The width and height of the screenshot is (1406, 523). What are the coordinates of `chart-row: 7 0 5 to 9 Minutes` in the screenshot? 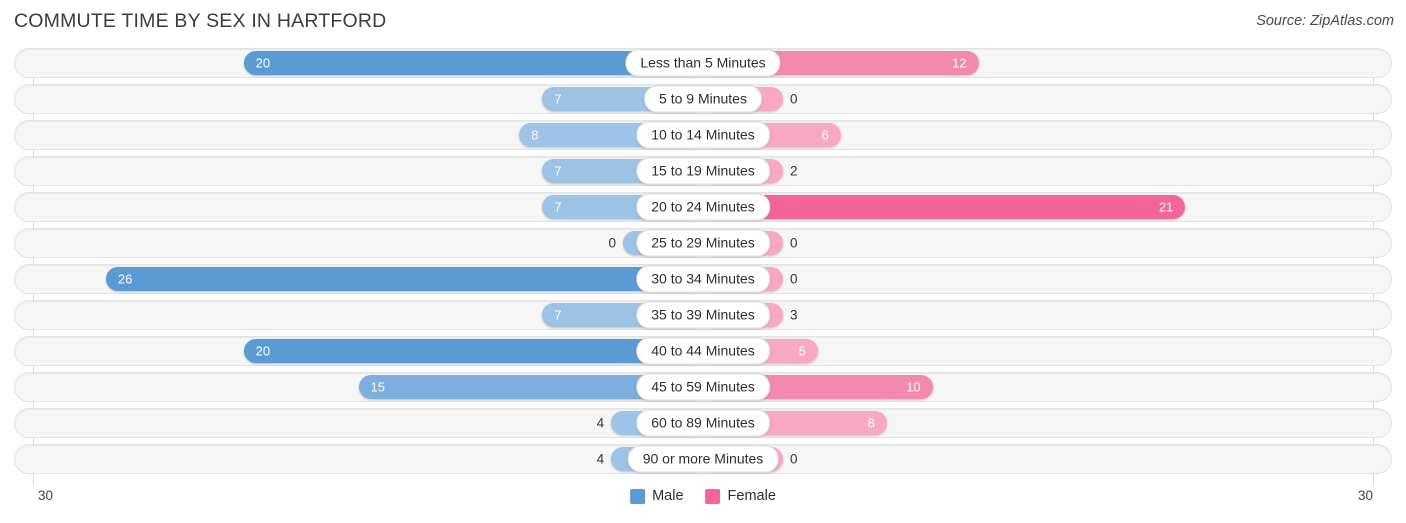 It's located at (703, 99).